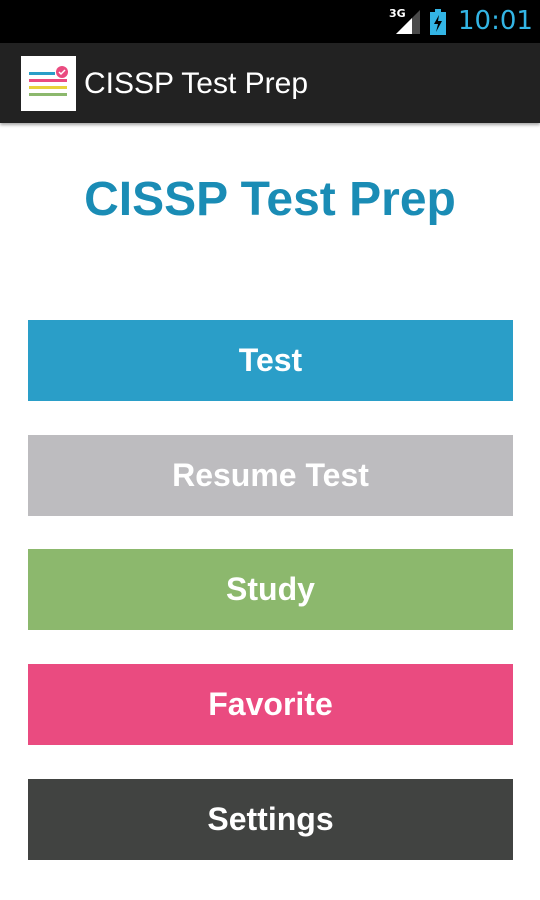 Image resolution: width=540 pixels, height=900 pixels. I want to click on settings-button: Settings, so click(270, 819).